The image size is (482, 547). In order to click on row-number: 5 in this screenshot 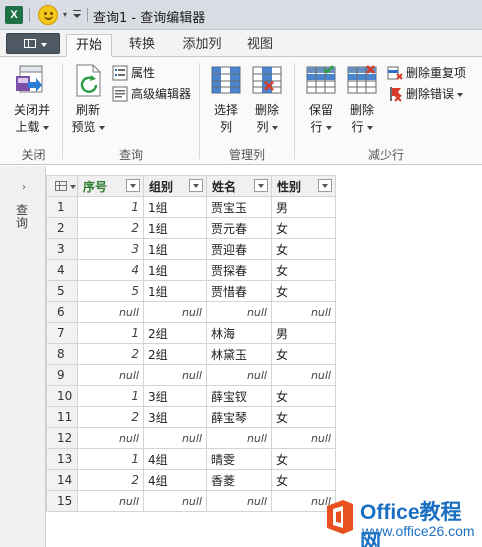, I will do `click(62, 291)`.